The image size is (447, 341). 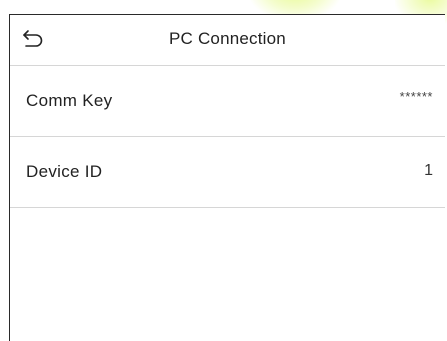 I want to click on comm-key-label: Comm Key, so click(x=69, y=100).